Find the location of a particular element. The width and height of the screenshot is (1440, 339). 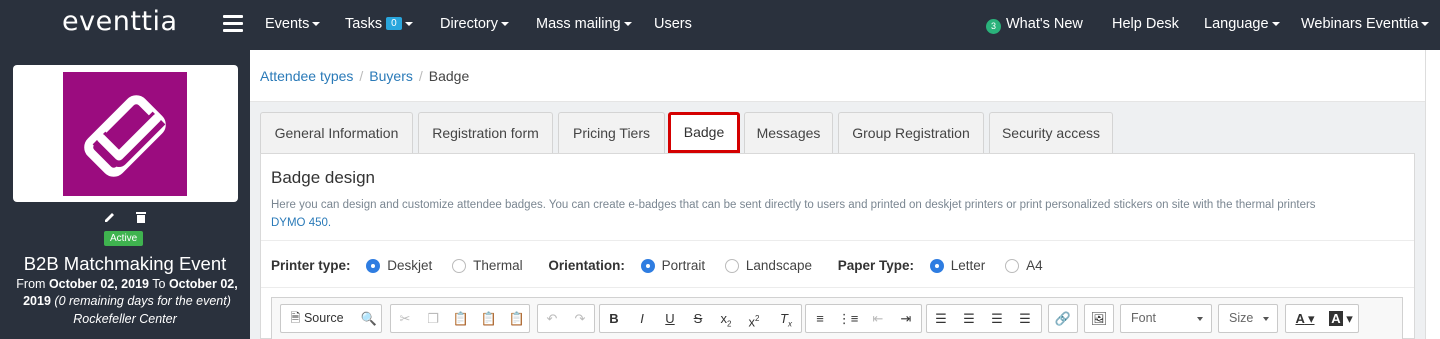

radio-portrait-control is located at coordinates (647, 266).